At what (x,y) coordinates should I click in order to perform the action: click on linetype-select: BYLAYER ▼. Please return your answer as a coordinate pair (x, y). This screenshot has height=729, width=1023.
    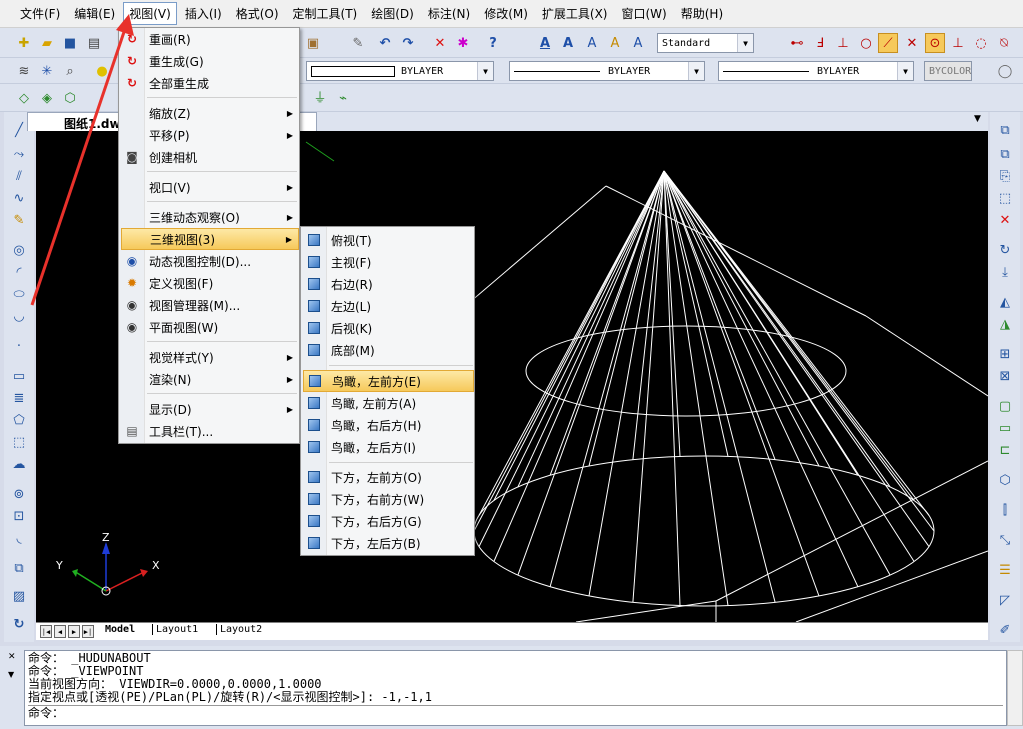
    Looking at the image, I should click on (607, 71).